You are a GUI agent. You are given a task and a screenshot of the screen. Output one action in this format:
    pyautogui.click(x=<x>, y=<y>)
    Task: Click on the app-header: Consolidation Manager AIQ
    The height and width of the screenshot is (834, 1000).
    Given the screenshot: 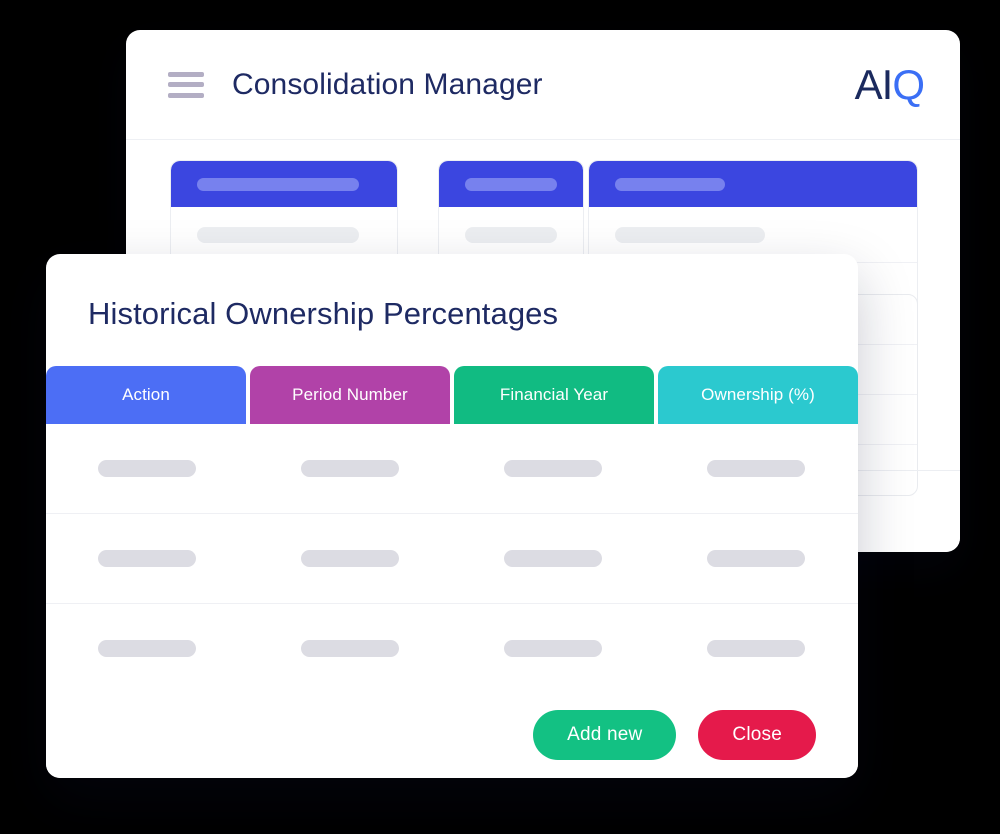 What is the action you would take?
    pyautogui.click(x=543, y=85)
    